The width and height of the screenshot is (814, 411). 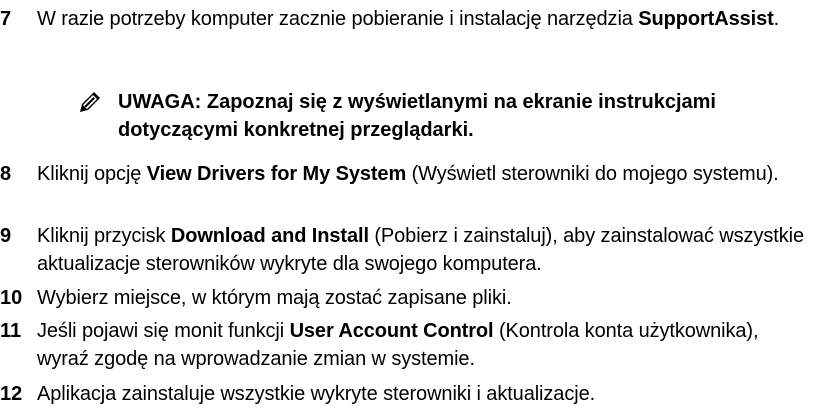 What do you see at coordinates (92, 174) in the screenshot?
I see `step-text-plain: Kliknij opcję` at bounding box center [92, 174].